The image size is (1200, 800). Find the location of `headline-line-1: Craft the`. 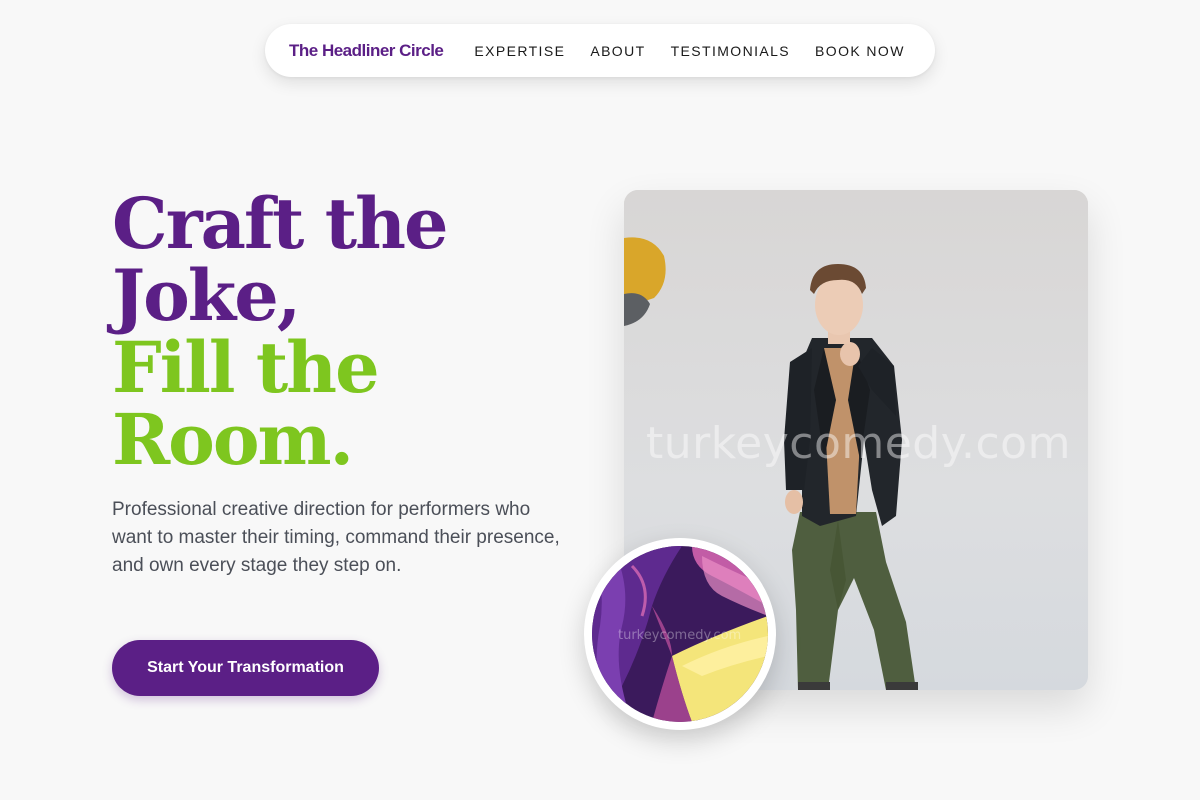

headline-line-1: Craft the is located at coordinates (280, 223).